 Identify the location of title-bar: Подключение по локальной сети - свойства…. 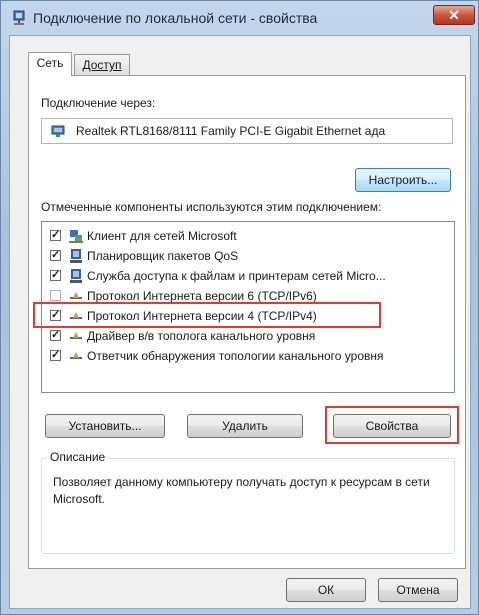
(239, 18).